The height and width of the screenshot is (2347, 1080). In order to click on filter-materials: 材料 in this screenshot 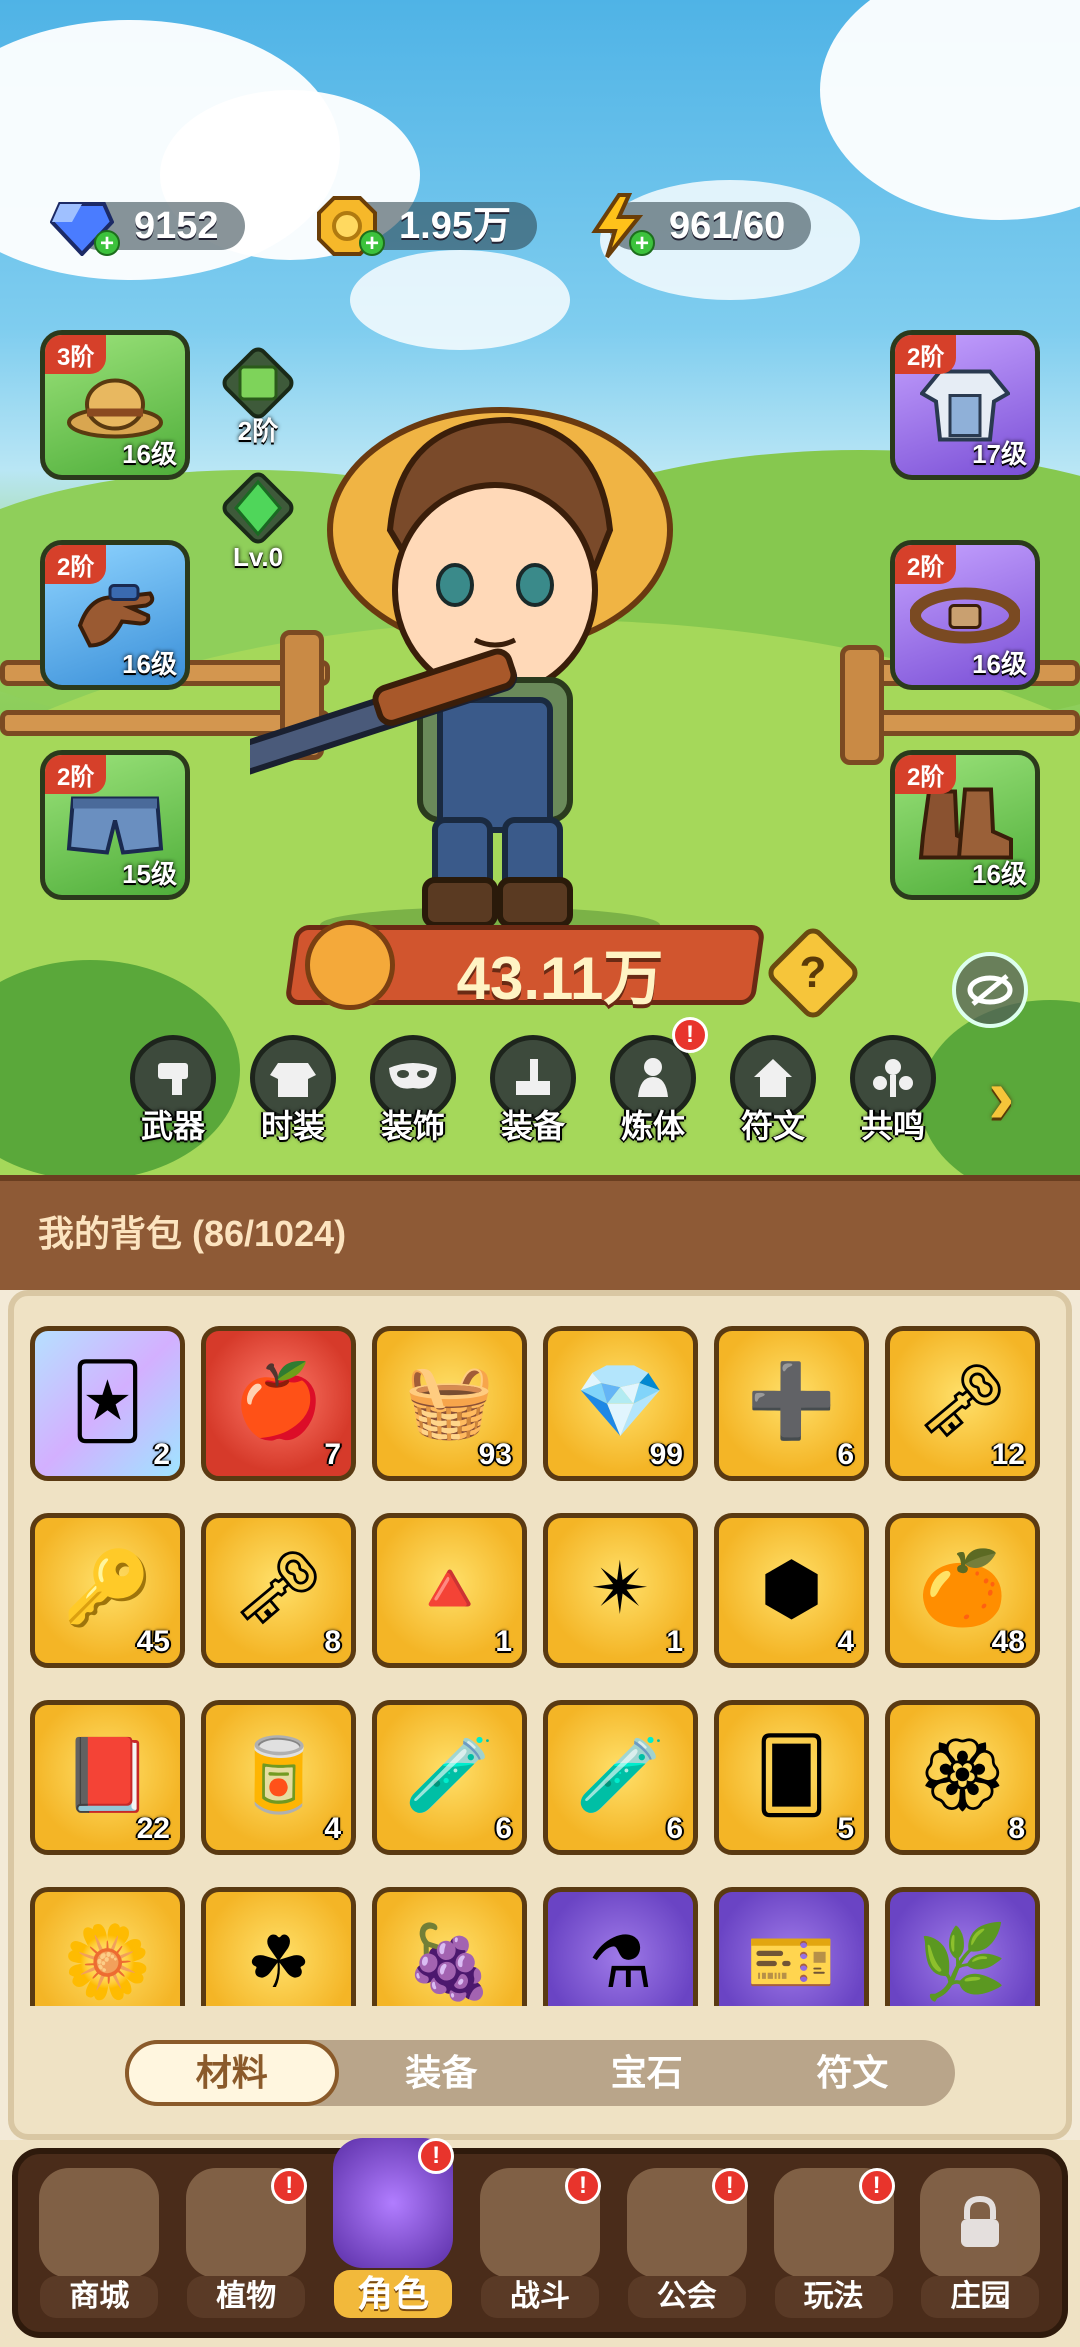, I will do `click(232, 2073)`.